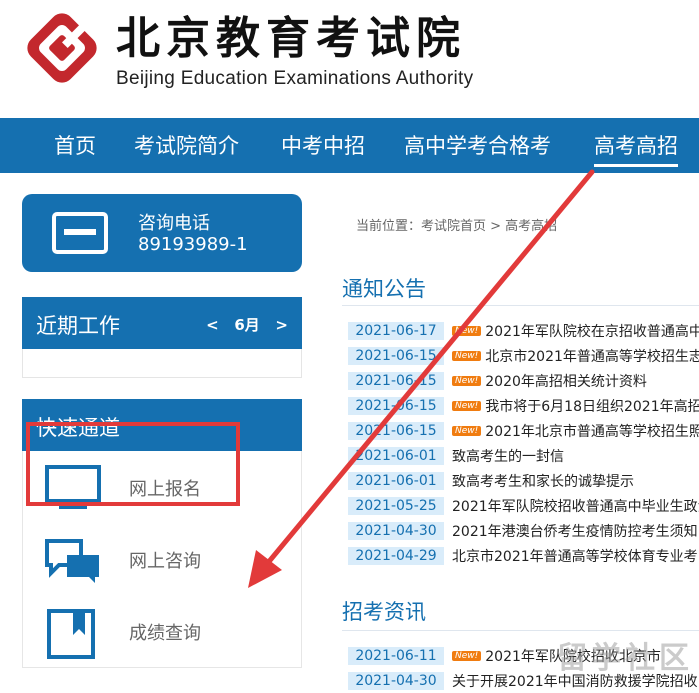 This screenshot has height=693, width=699. Describe the element at coordinates (396, 330) in the screenshot. I see `news-date: 2021-06-17` at that location.